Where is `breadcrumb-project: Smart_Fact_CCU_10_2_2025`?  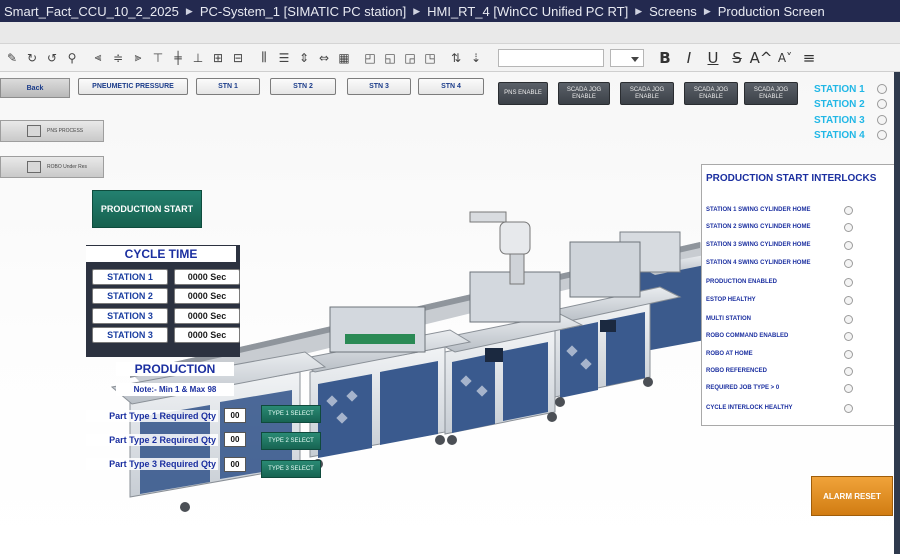
breadcrumb-project: Smart_Fact_CCU_10_2_2025 is located at coordinates (91, 11).